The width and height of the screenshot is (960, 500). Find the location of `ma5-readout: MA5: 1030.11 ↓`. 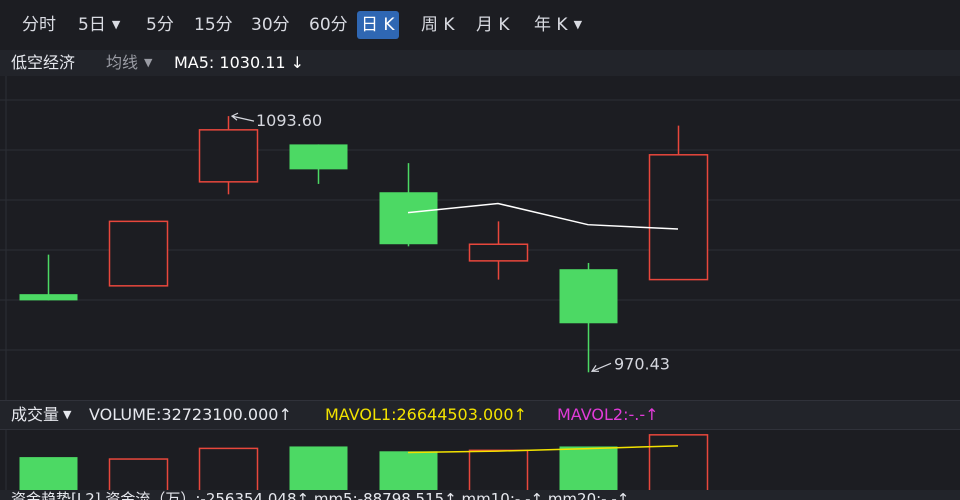

ma5-readout: MA5: 1030.11 ↓ is located at coordinates (239, 62).